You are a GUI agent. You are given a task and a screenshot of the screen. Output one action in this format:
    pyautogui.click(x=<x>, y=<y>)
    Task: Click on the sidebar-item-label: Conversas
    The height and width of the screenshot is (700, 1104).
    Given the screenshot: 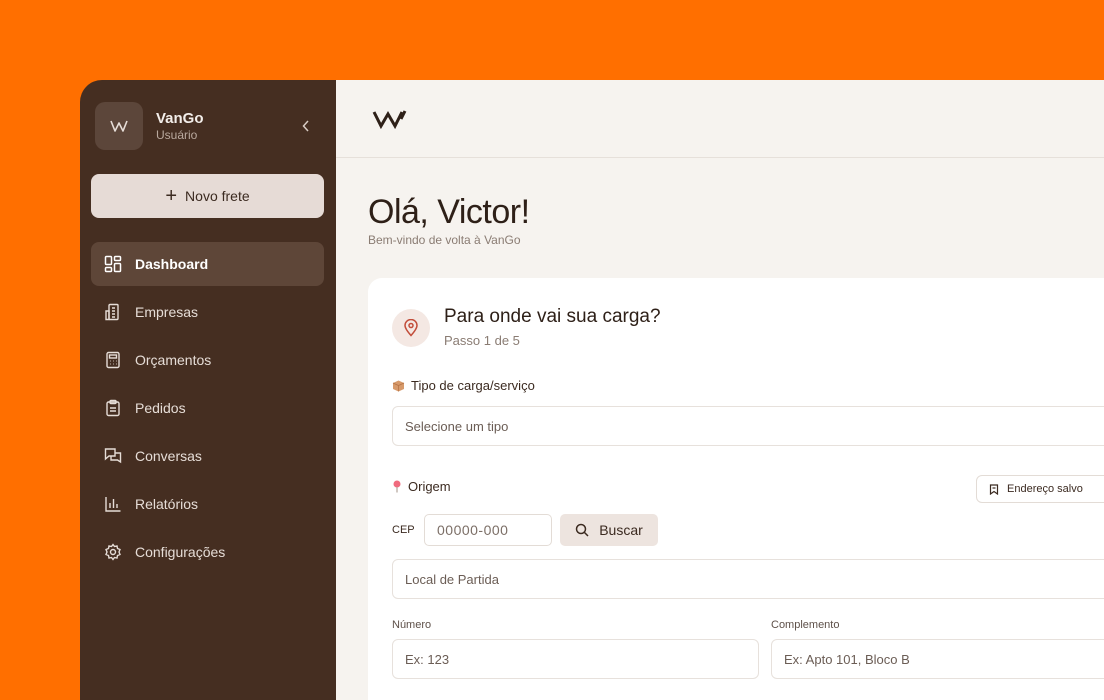 What is the action you would take?
    pyautogui.click(x=168, y=456)
    